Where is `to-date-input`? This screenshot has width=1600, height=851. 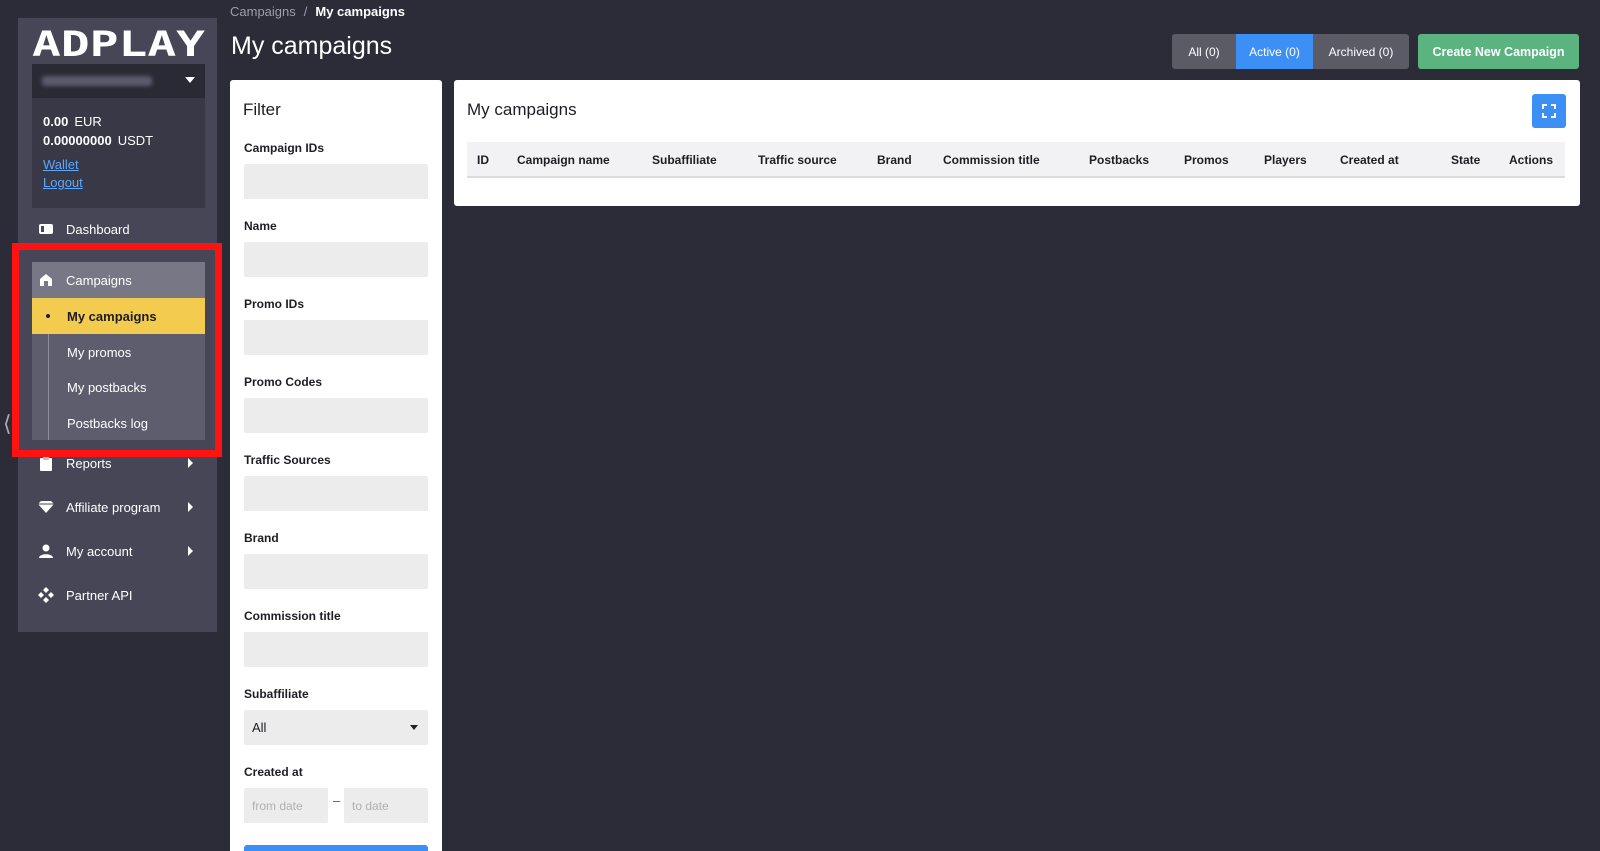
to-date-input is located at coordinates (386, 805).